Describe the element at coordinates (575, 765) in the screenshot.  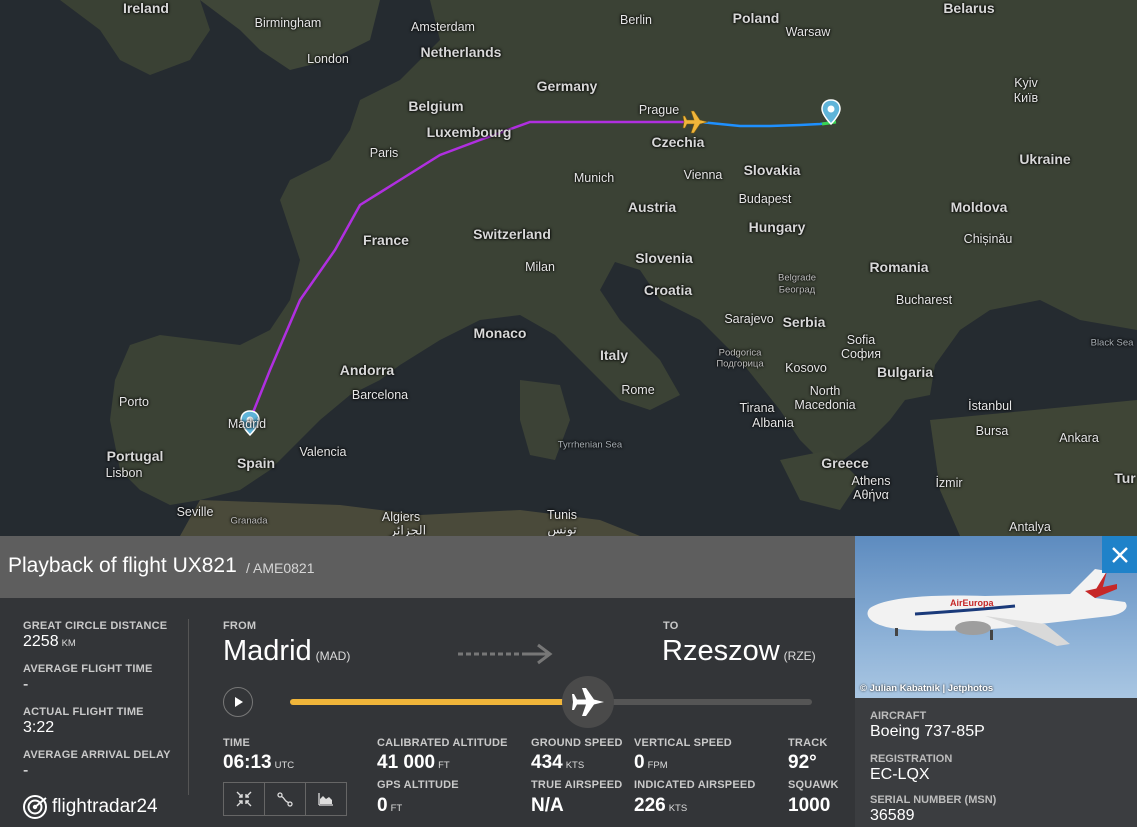
I see `ground-speed-unit: KTS` at that location.